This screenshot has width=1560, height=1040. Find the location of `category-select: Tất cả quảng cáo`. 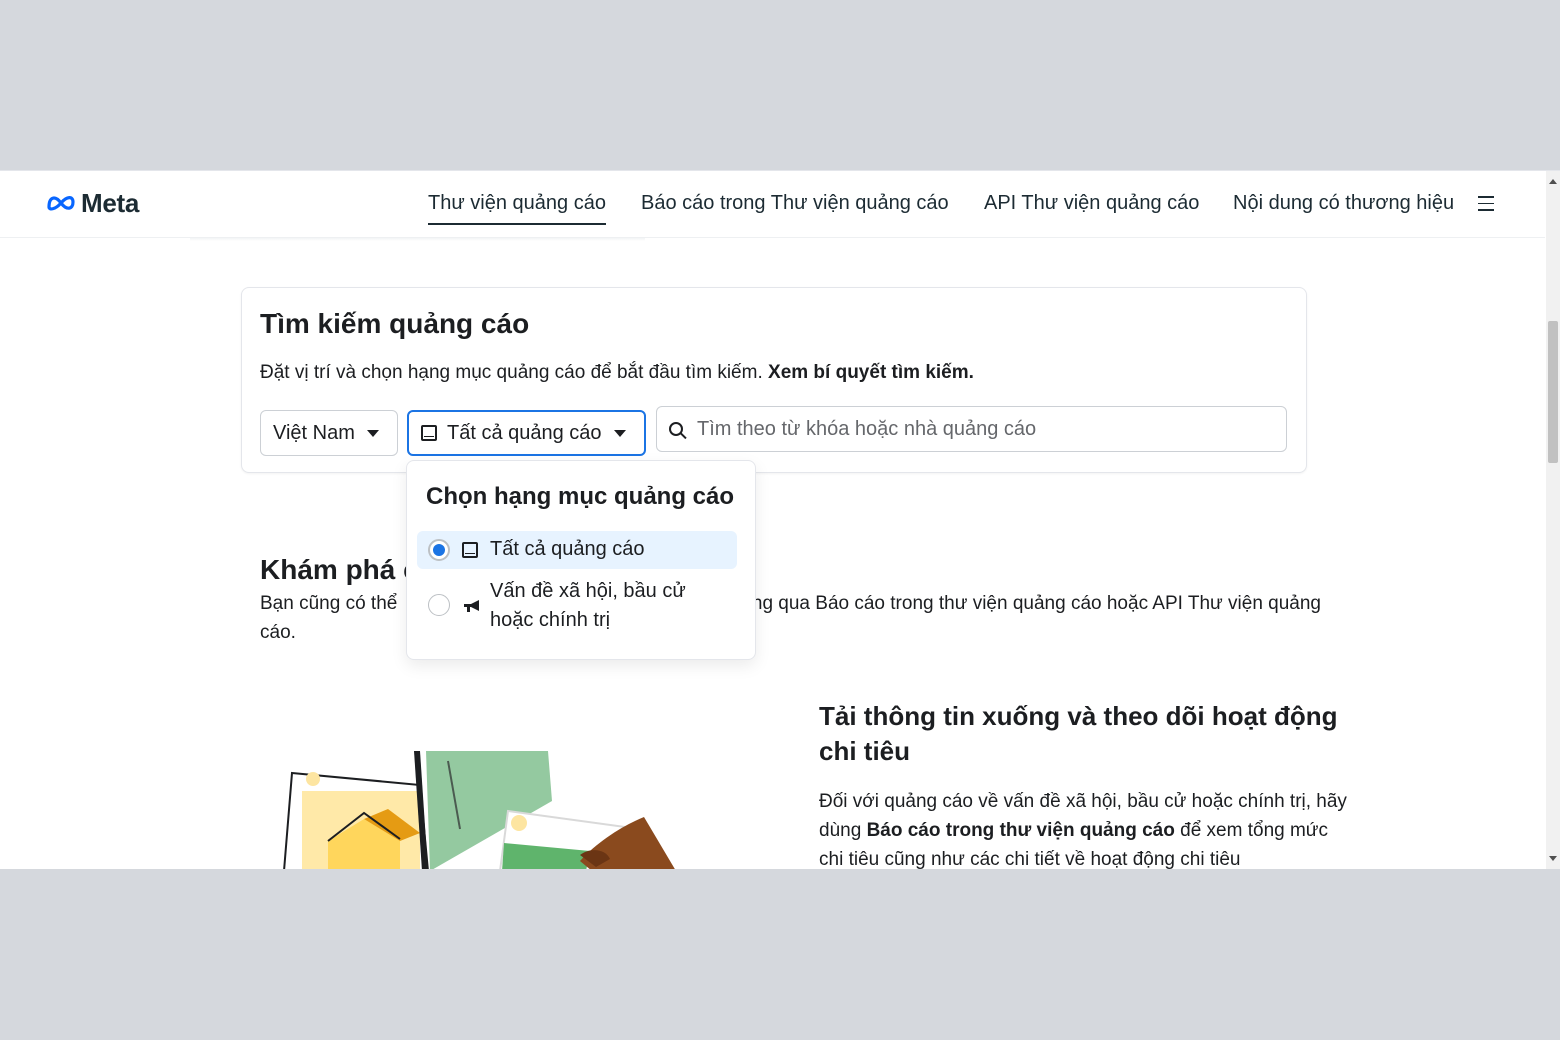

category-select: Tất cả quảng cáo is located at coordinates (526, 433).